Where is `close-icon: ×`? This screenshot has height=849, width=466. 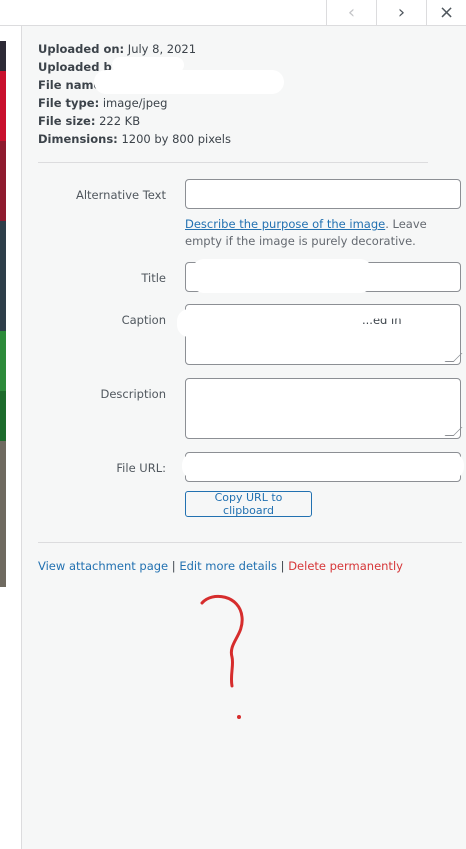 close-icon: × is located at coordinates (446, 12).